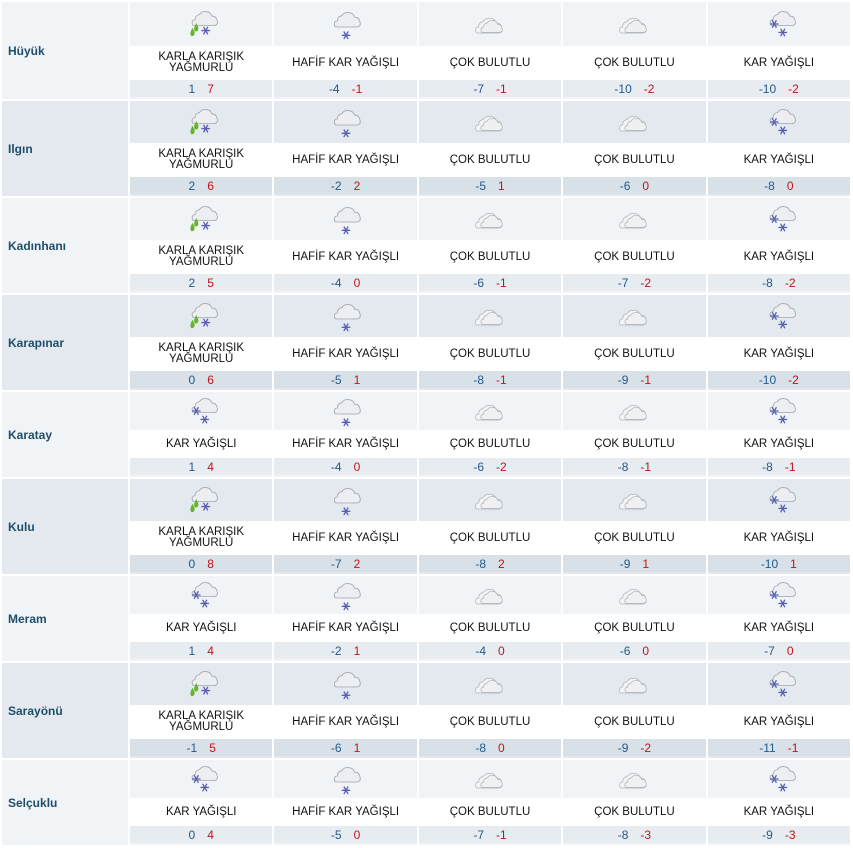 The height and width of the screenshot is (848, 853). I want to click on day-cell: HAFİF KAR YAĞIŞLI -2 1, so click(344, 618).